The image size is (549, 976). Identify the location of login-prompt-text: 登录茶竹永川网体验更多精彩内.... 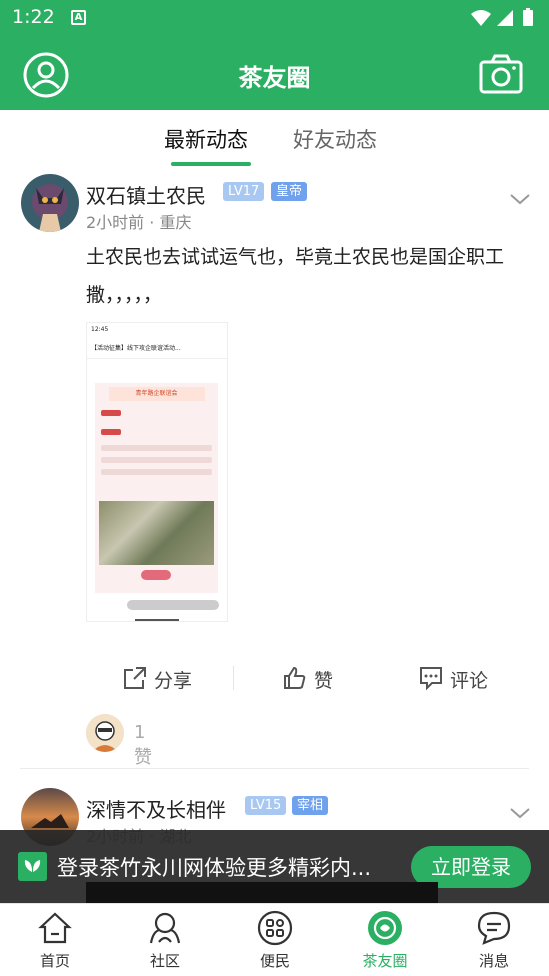
(214, 868).